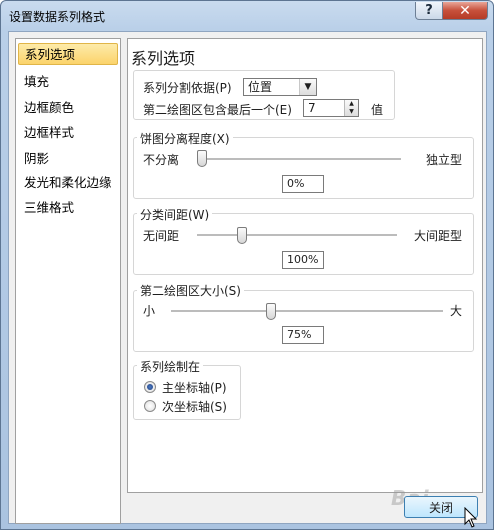 The height and width of the screenshot is (530, 494). What do you see at coordinates (190, 290) in the screenshot?
I see `size-legend: 第二绘图区大小(S)` at bounding box center [190, 290].